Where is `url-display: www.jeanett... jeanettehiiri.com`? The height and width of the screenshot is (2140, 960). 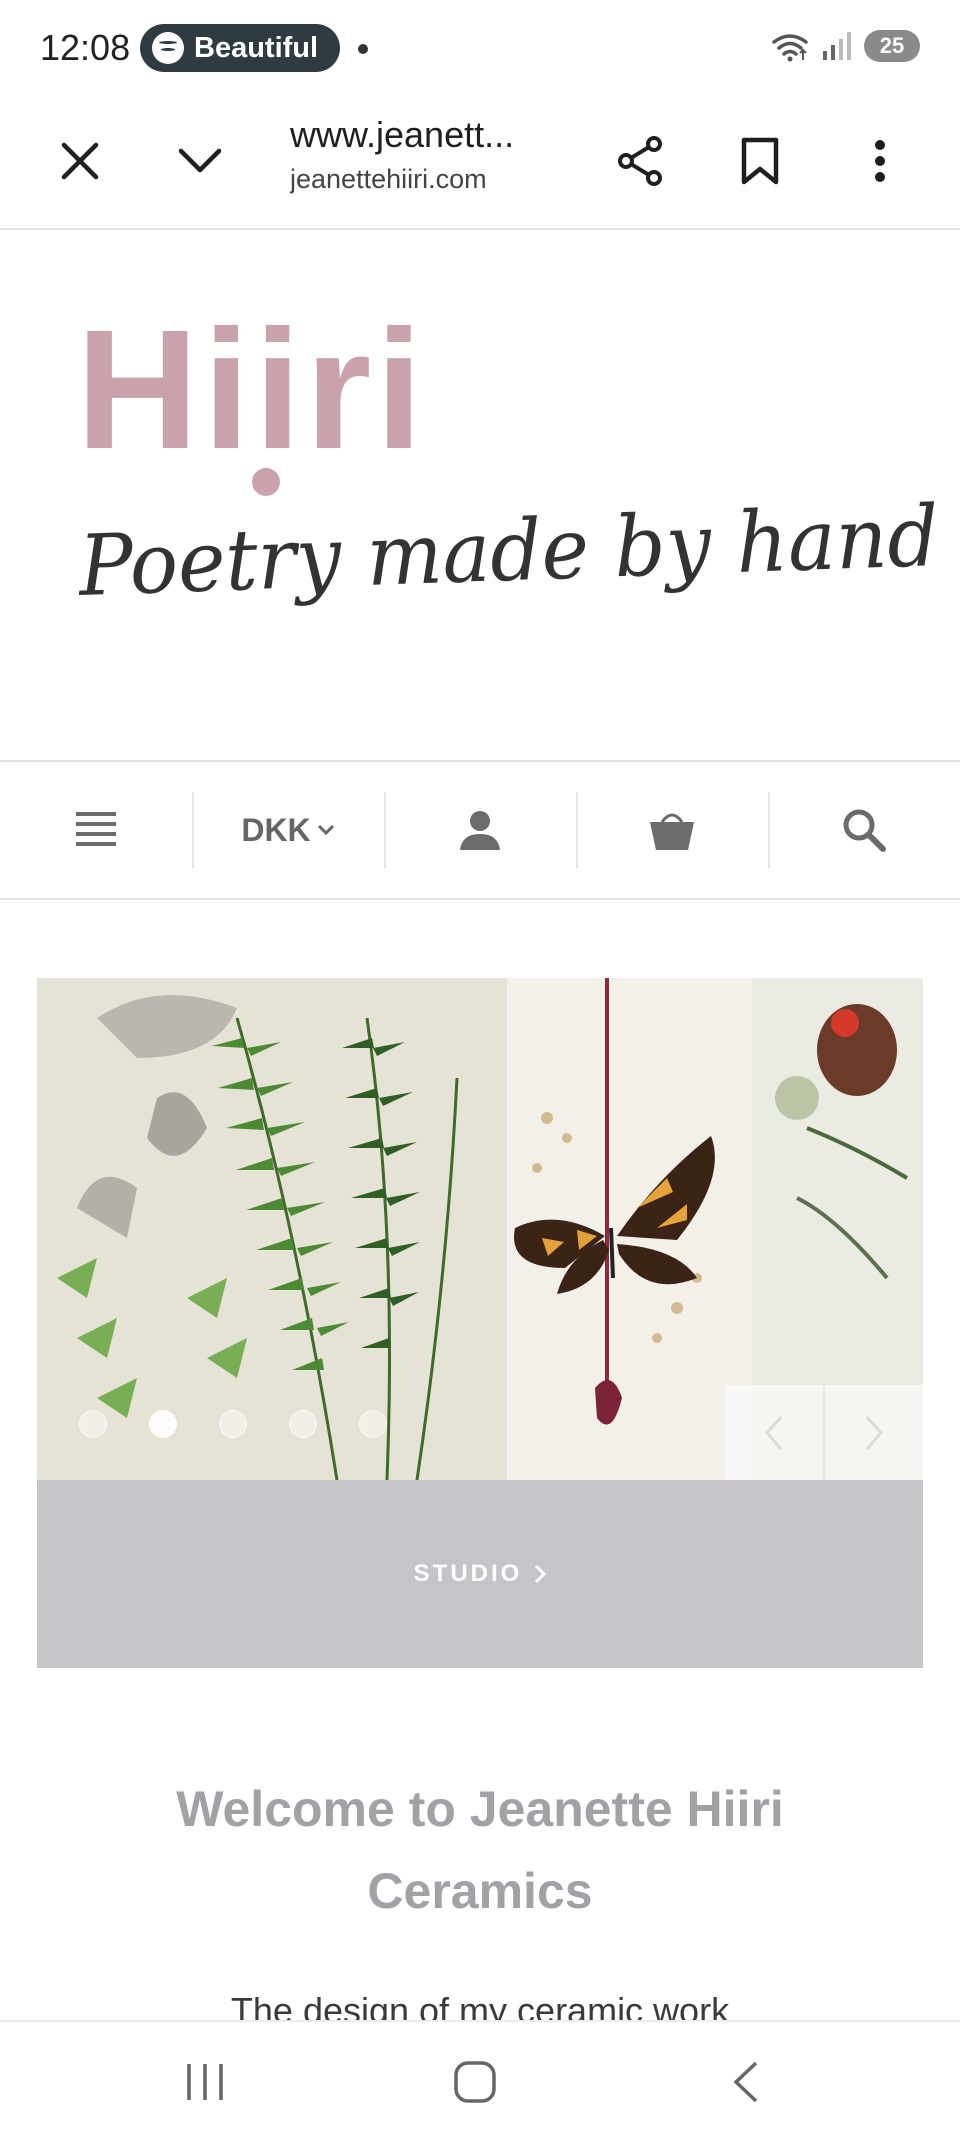 url-display: www.jeanett... jeanettehiiri.com is located at coordinates (440, 154).